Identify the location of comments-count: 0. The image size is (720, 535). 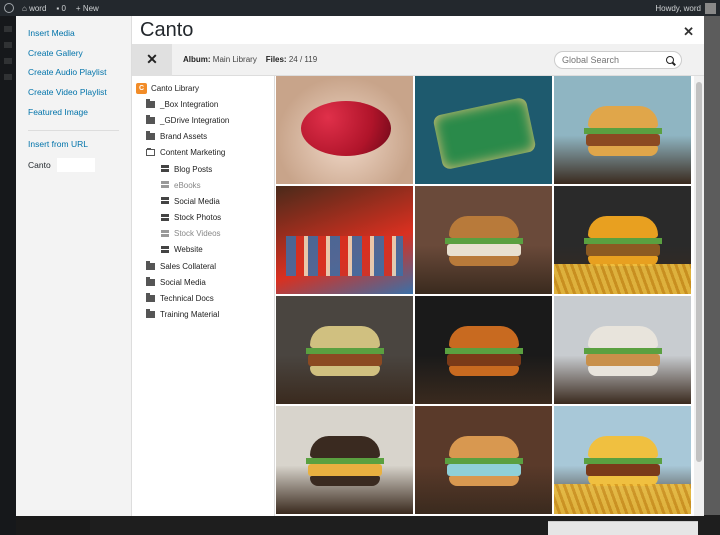
(63, 8).